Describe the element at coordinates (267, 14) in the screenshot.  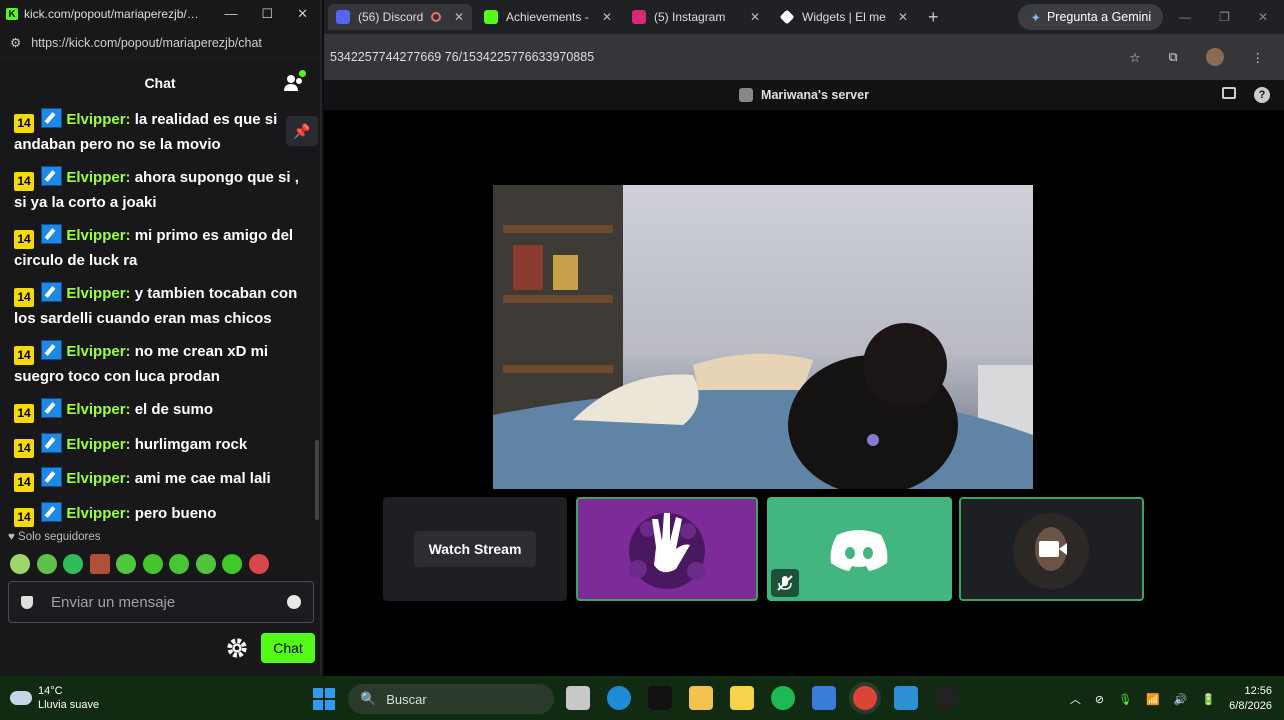
I see `maximize-icon: ☐` at that location.